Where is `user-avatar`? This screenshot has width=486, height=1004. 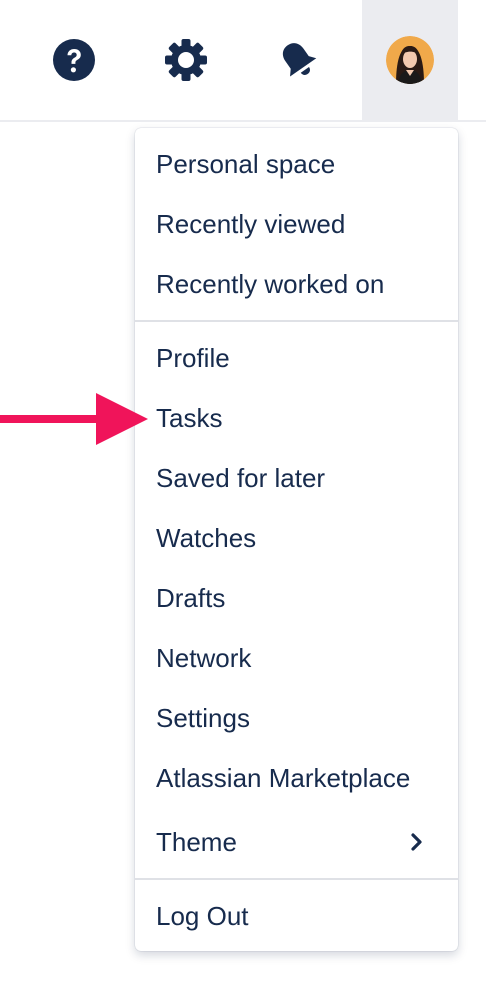
user-avatar is located at coordinates (410, 60).